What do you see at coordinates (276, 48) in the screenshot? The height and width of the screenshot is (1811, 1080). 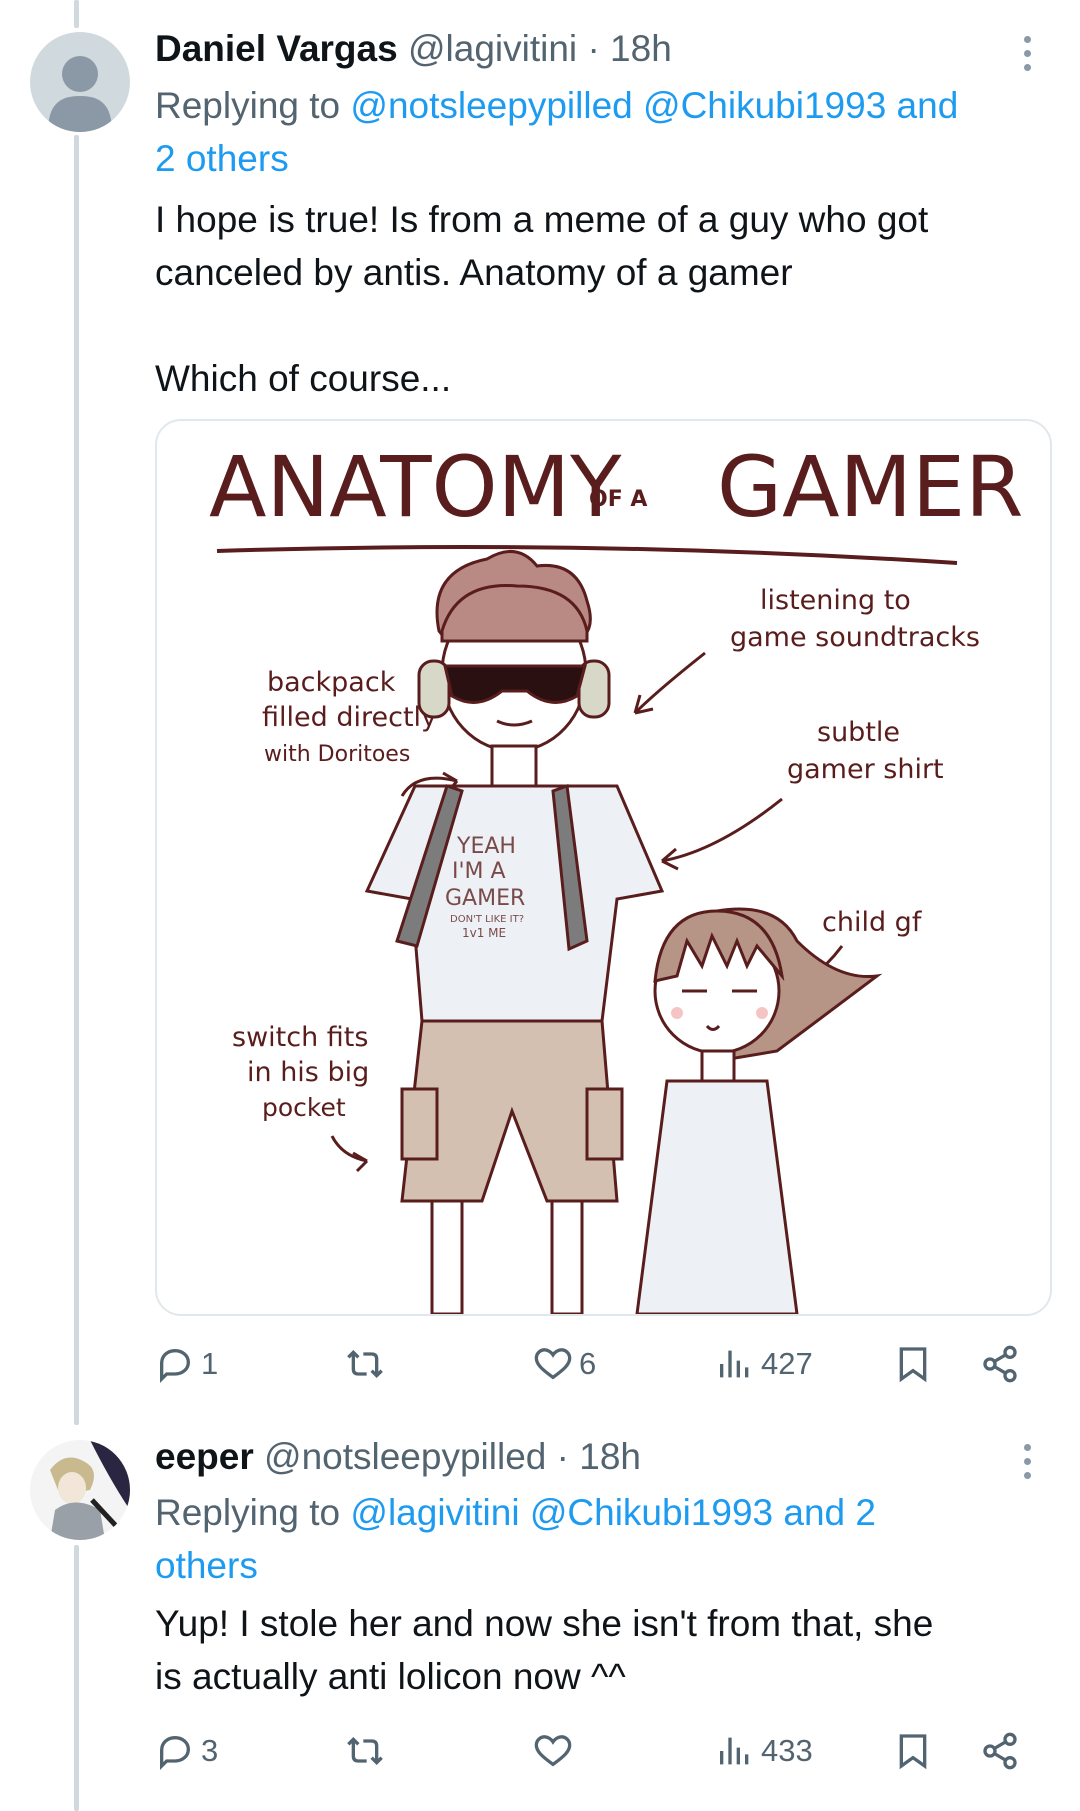 I see `author-name: Daniel Vargas` at bounding box center [276, 48].